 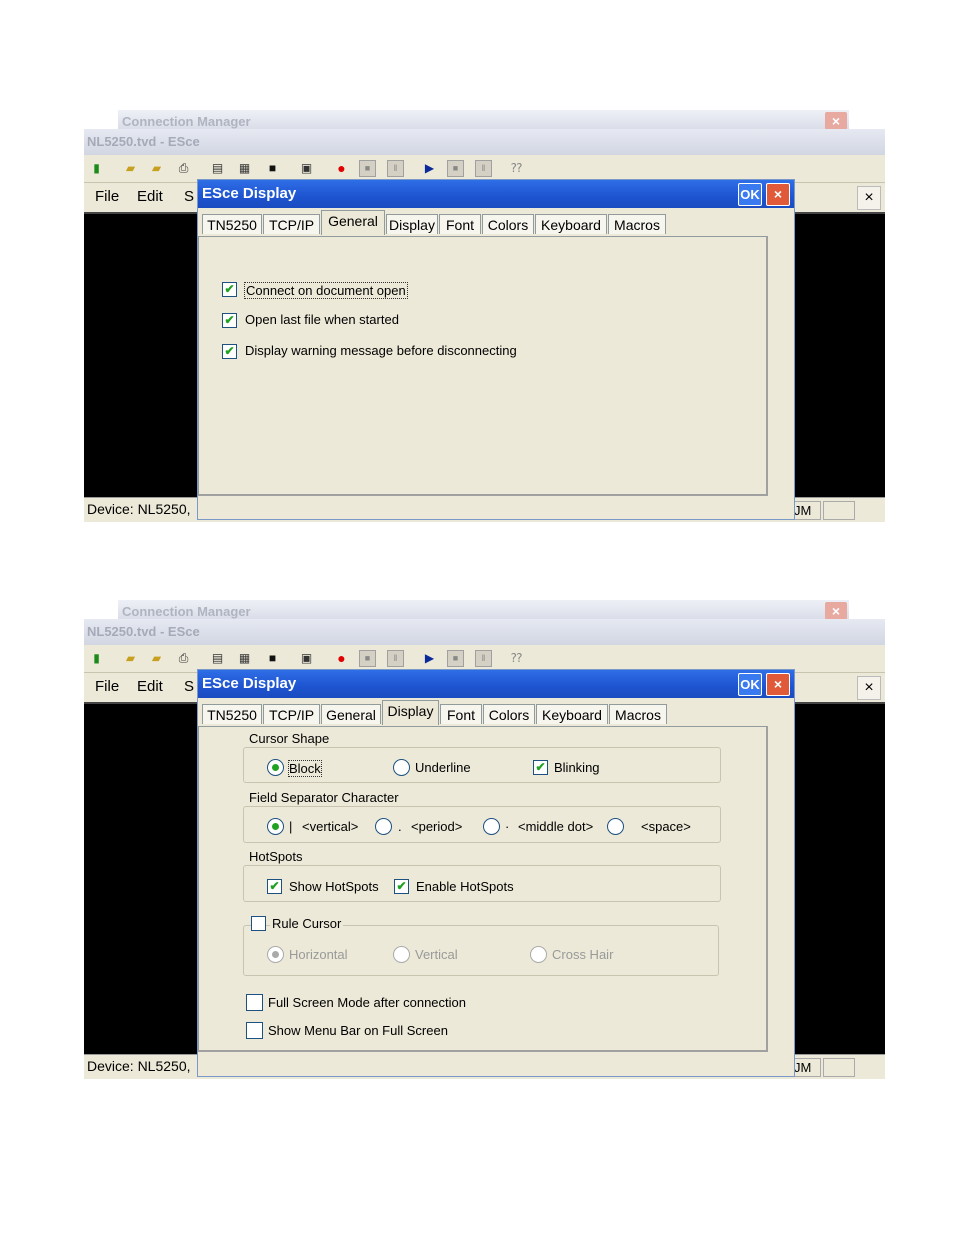 I want to click on separator-period-label: <period>, so click(x=436, y=826).